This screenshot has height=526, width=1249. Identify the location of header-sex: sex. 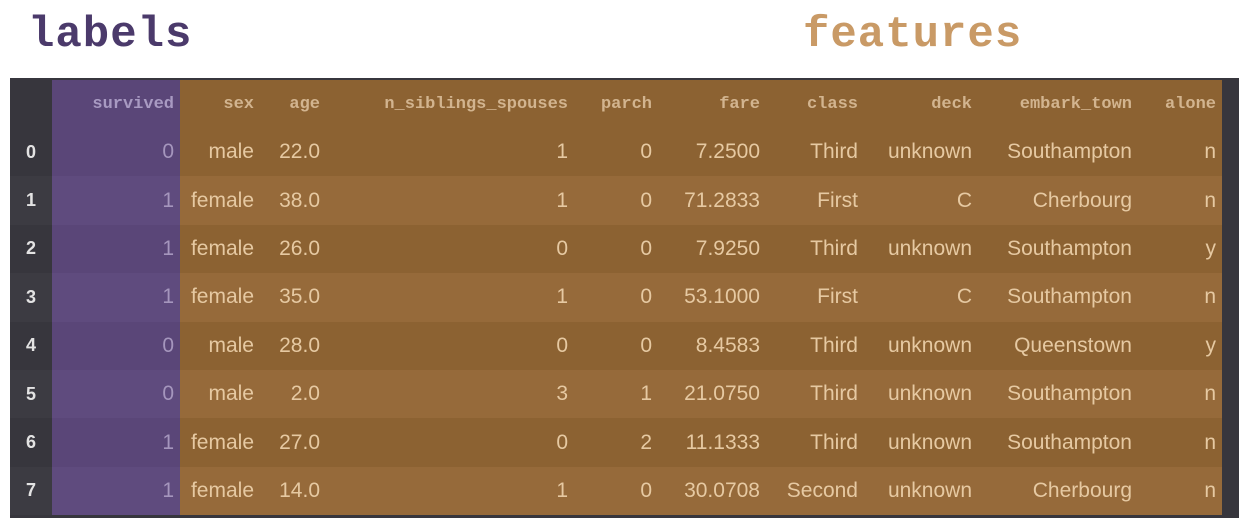
(220, 104).